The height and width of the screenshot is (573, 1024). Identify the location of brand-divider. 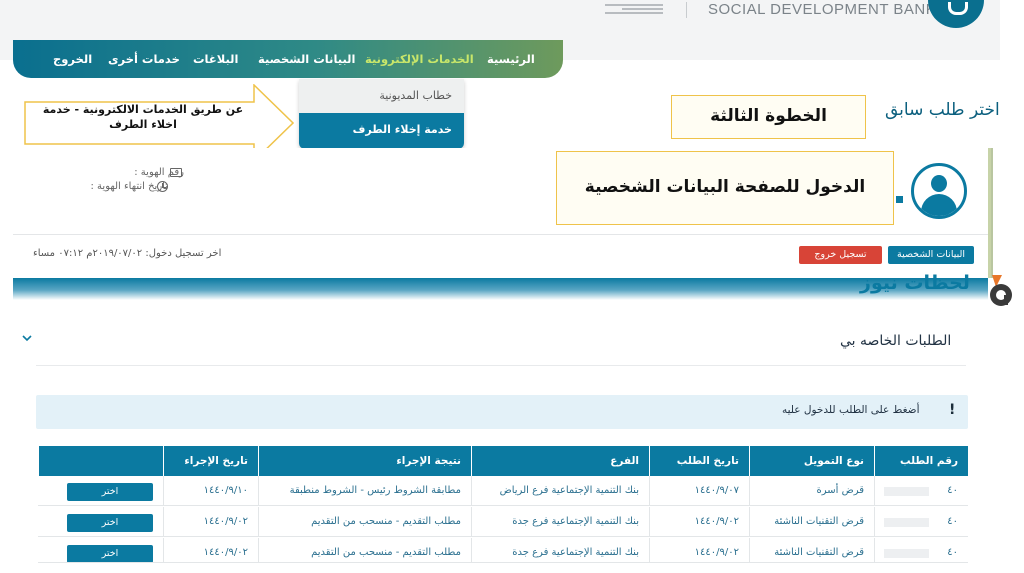
(686, 10).